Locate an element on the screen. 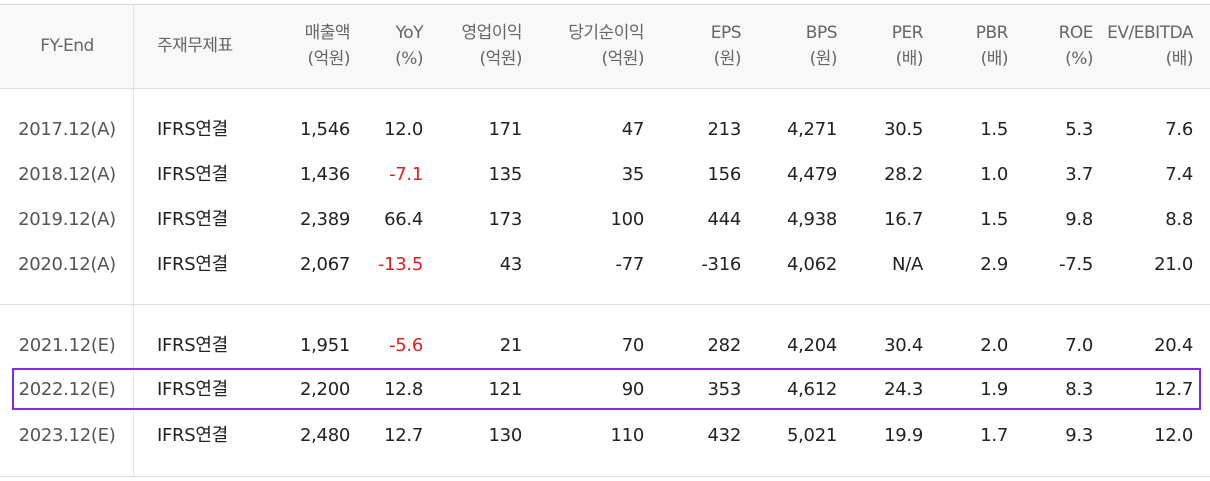 This screenshot has width=1210, height=481. cell-fy-end: 2017.12(A) is located at coordinates (67, 129).